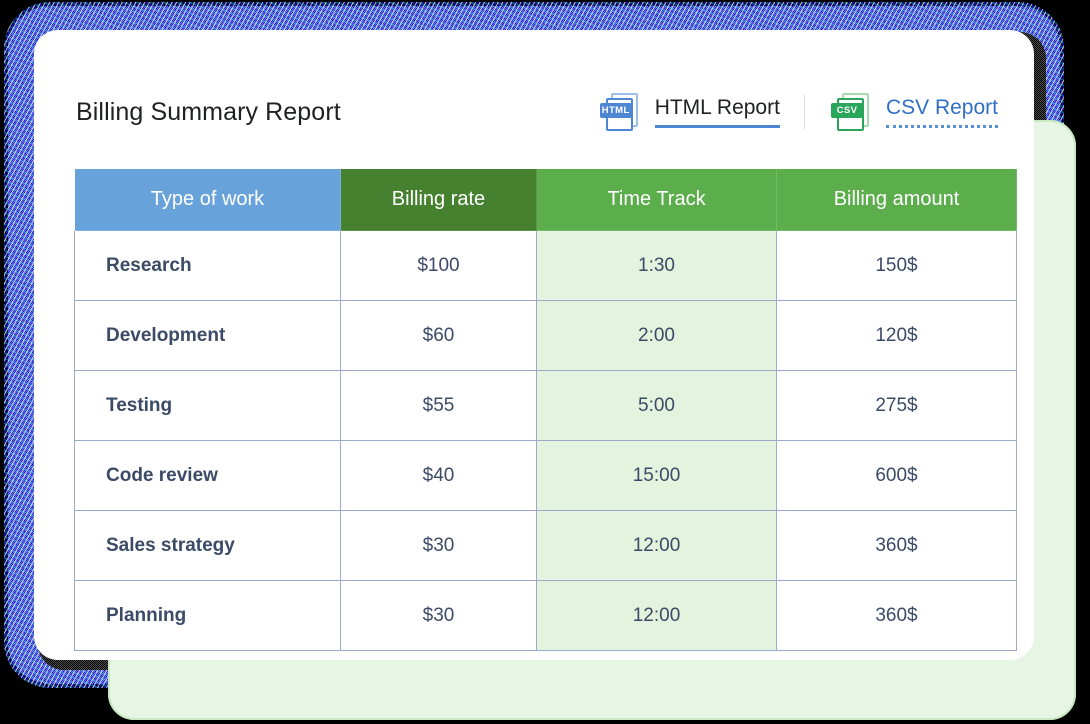  Describe the element at coordinates (656, 335) in the screenshot. I see `cell-time-track: 2:00` at that location.